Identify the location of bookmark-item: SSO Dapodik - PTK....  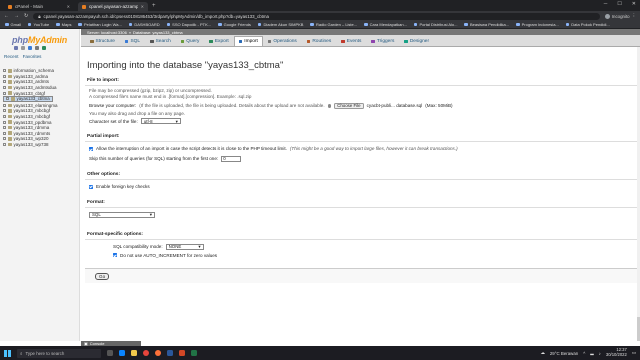
(189, 24).